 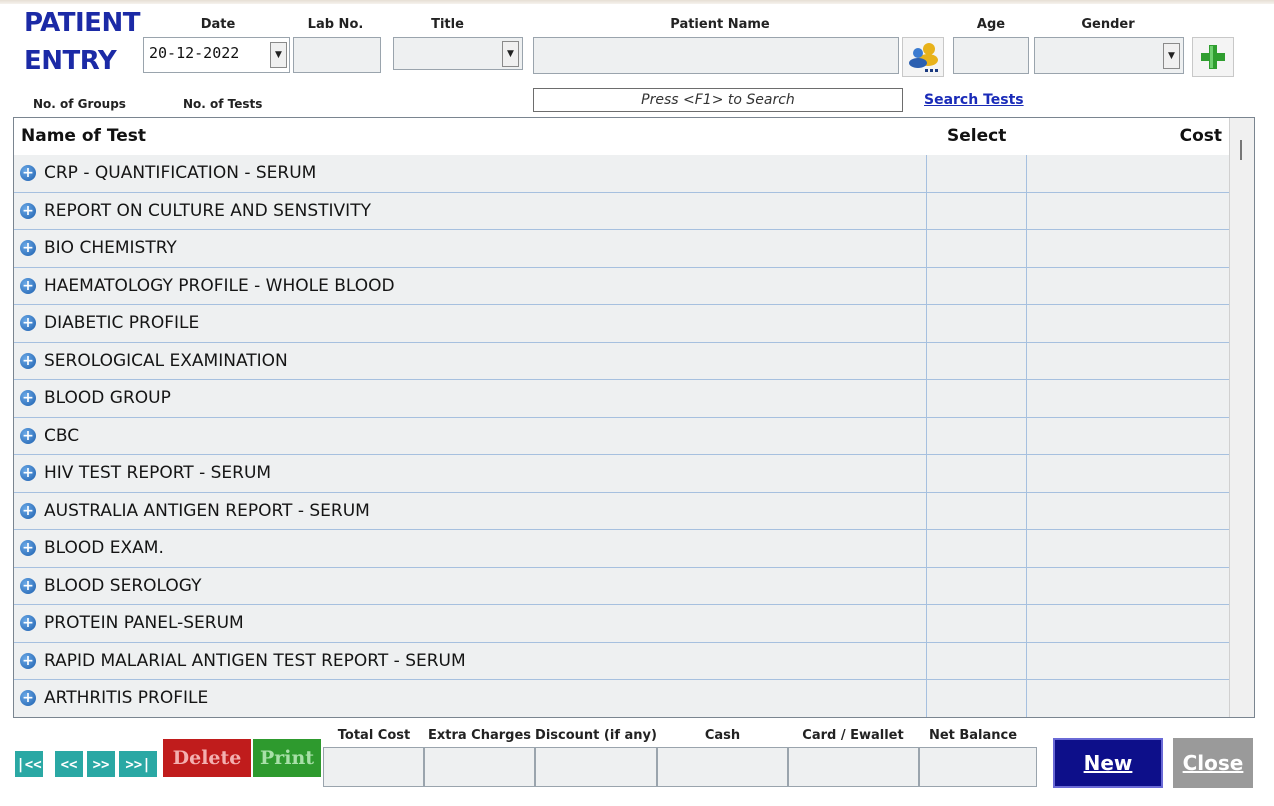 What do you see at coordinates (974, 100) in the screenshot?
I see `search-tests-link: Search Tests` at bounding box center [974, 100].